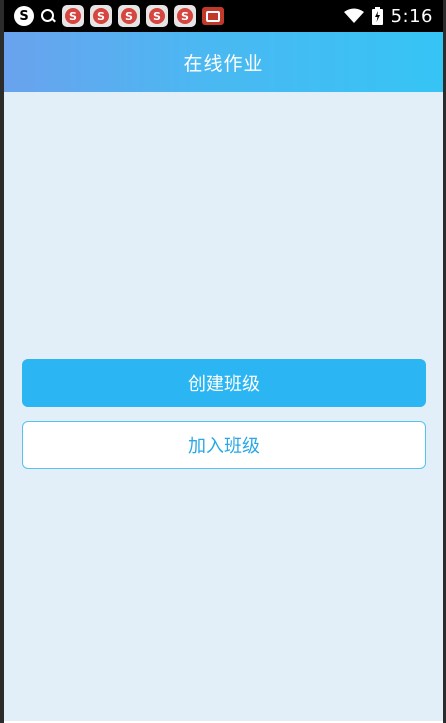 The height and width of the screenshot is (723, 446). I want to click on create-class-button: 创建班级, so click(224, 383).